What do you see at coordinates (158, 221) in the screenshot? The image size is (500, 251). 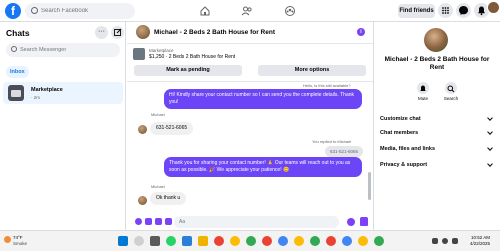 I see `sticker-icon` at bounding box center [158, 221].